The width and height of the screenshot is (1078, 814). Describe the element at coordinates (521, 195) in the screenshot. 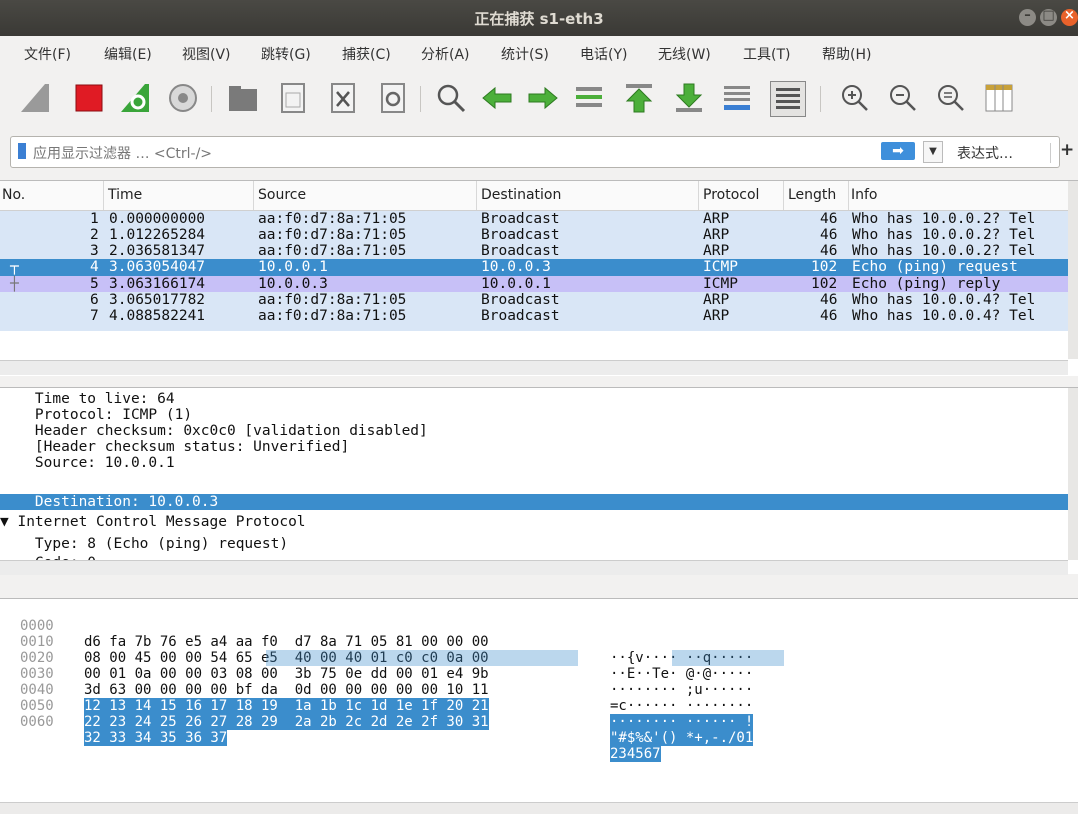

I see `column-destination: Destination` at that location.